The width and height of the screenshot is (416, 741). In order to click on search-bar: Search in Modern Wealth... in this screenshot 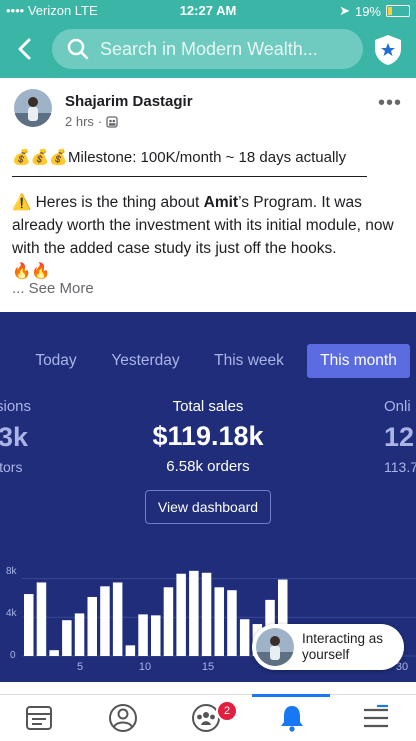, I will do `click(207, 49)`.